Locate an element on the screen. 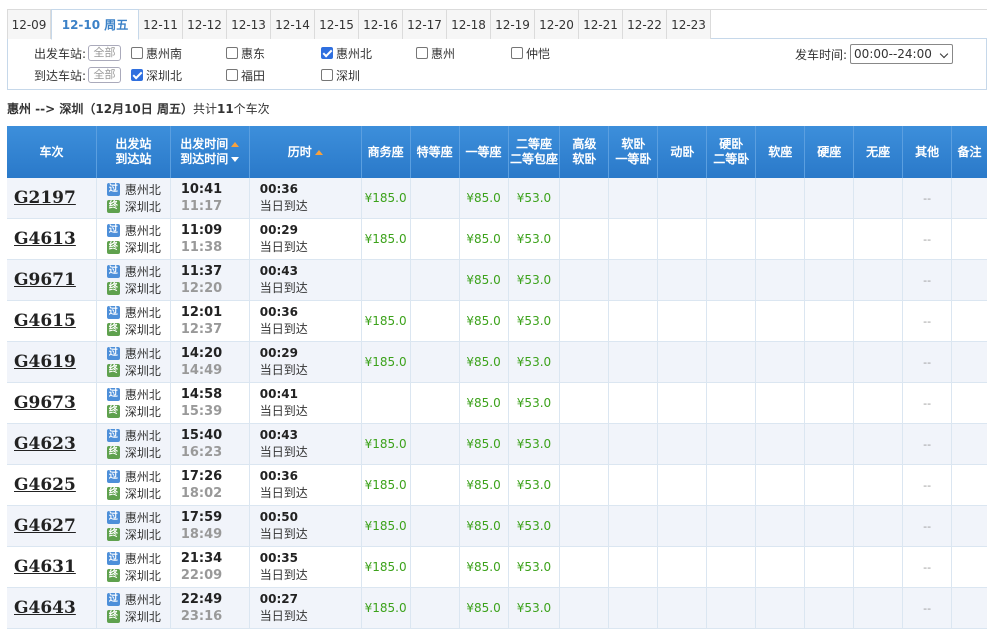  date-tab: 12-22 is located at coordinates (645, 24).